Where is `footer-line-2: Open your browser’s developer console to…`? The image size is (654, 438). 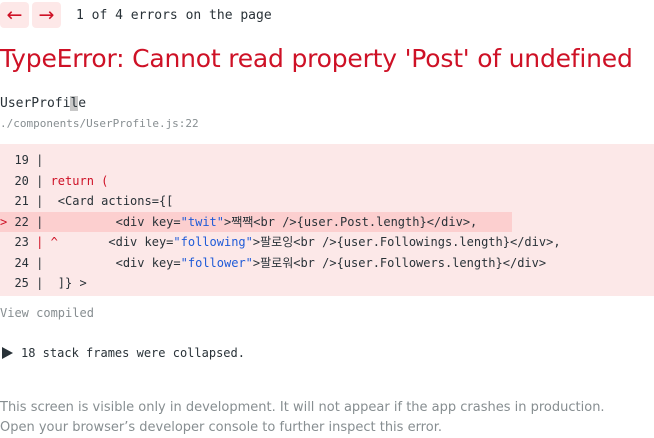
footer-line-2: Open your browser’s developer console to… is located at coordinates (221, 427).